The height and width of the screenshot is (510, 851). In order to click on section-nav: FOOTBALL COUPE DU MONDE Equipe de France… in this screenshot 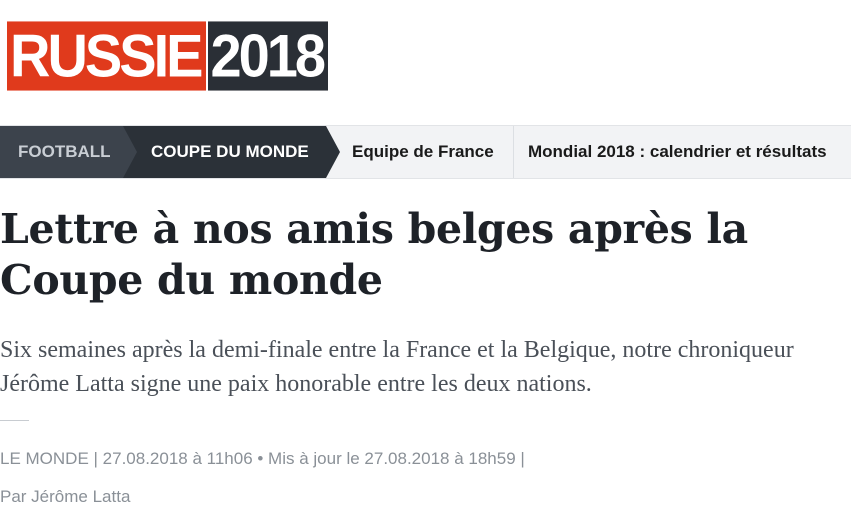, I will do `click(425, 152)`.